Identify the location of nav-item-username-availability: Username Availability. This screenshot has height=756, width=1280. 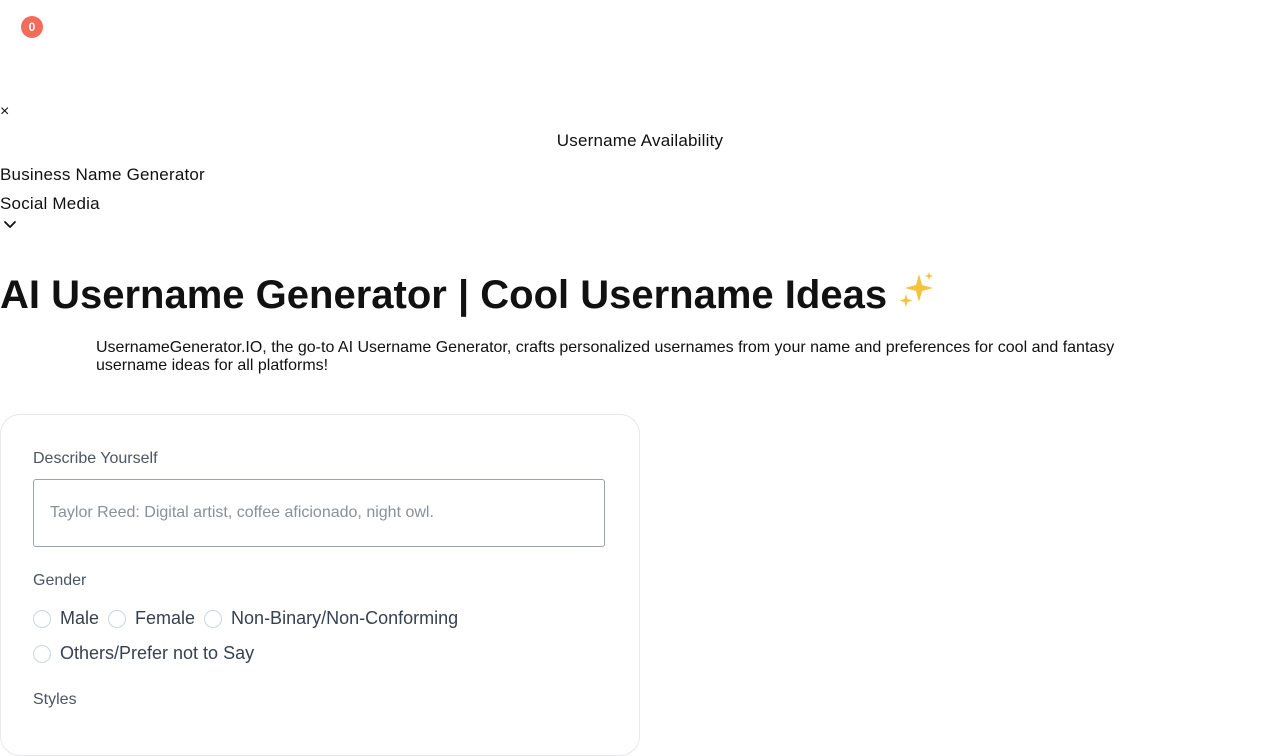
(640, 141).